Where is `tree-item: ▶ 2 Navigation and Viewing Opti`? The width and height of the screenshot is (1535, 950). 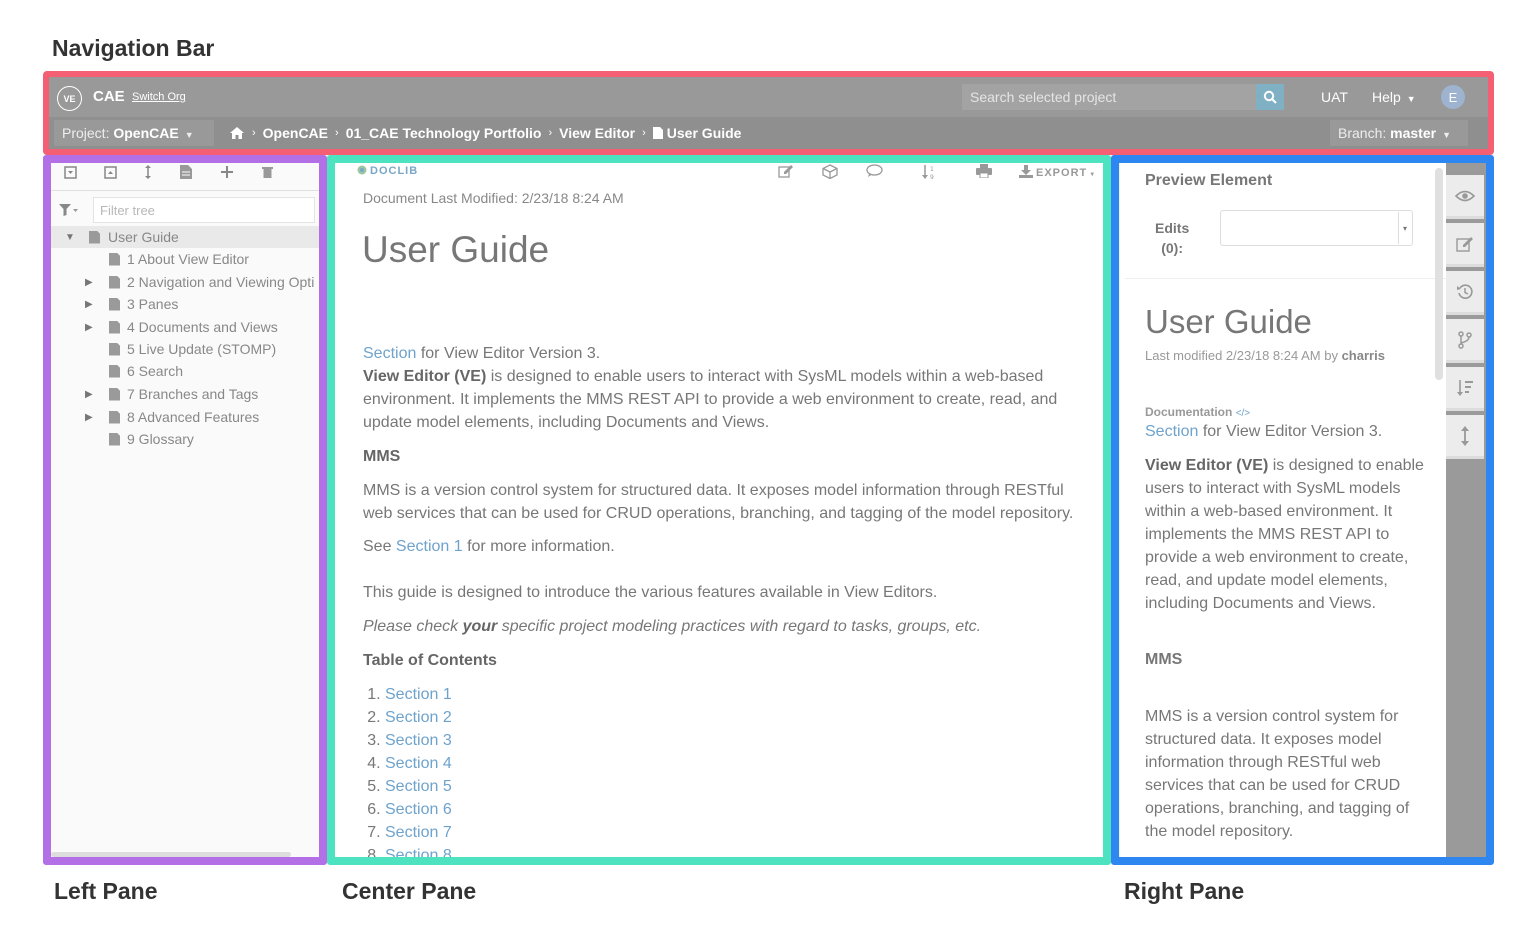 tree-item: ▶ 2 Navigation and Viewing Opti is located at coordinates (185, 282).